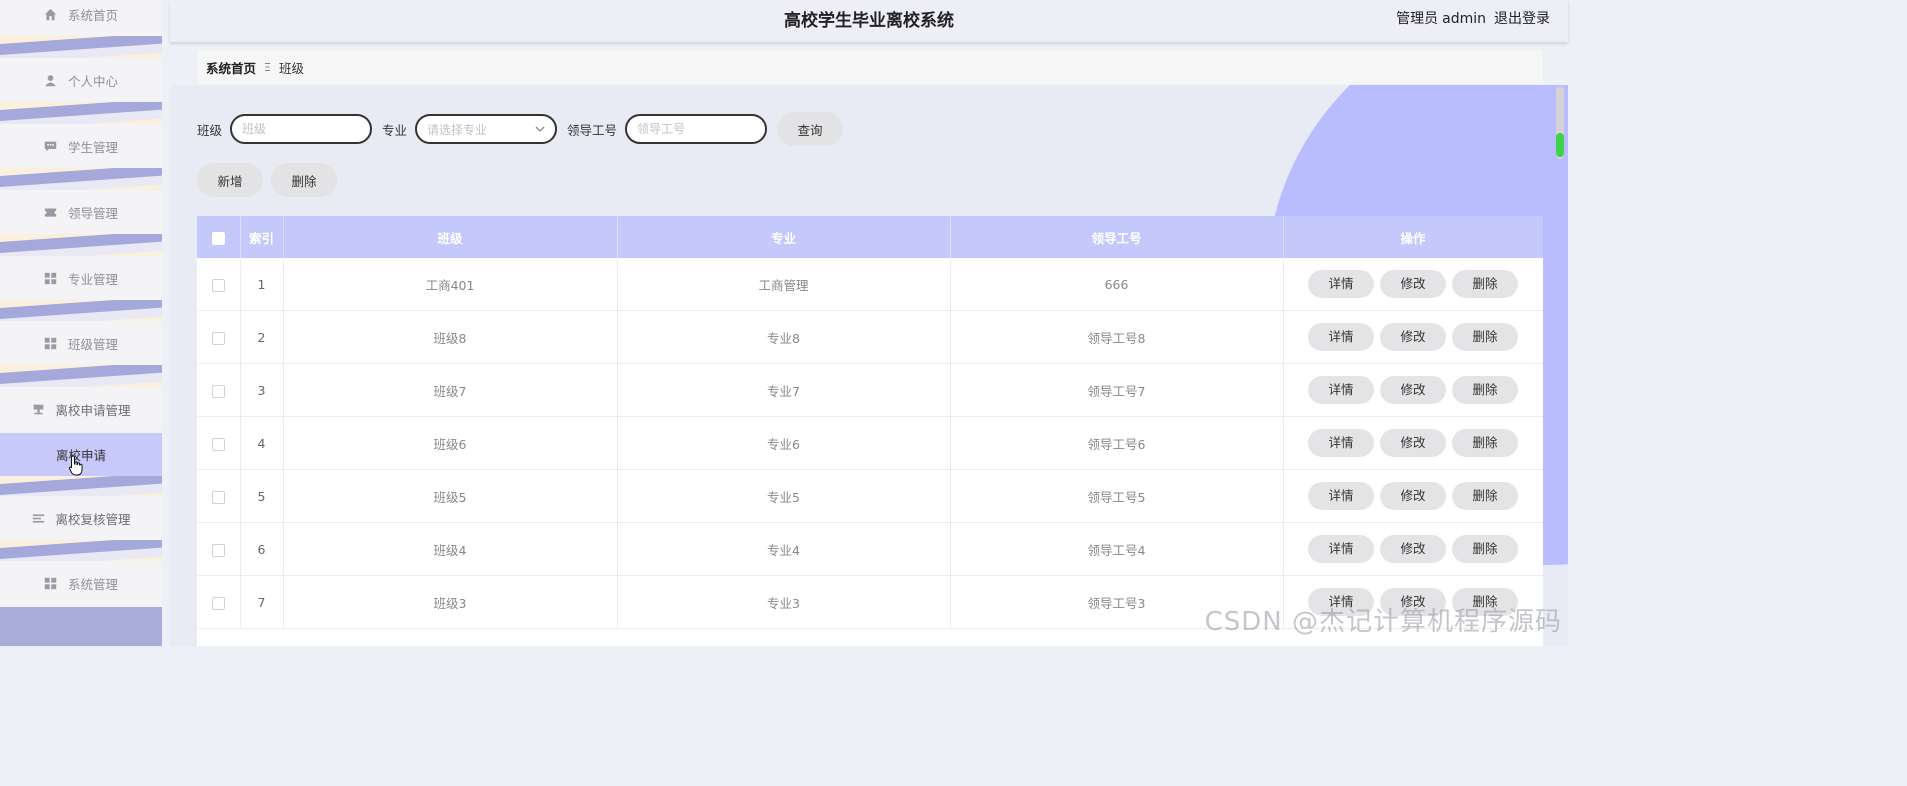  Describe the element at coordinates (1117, 237) in the screenshot. I see `column-header: 领导工号` at that location.